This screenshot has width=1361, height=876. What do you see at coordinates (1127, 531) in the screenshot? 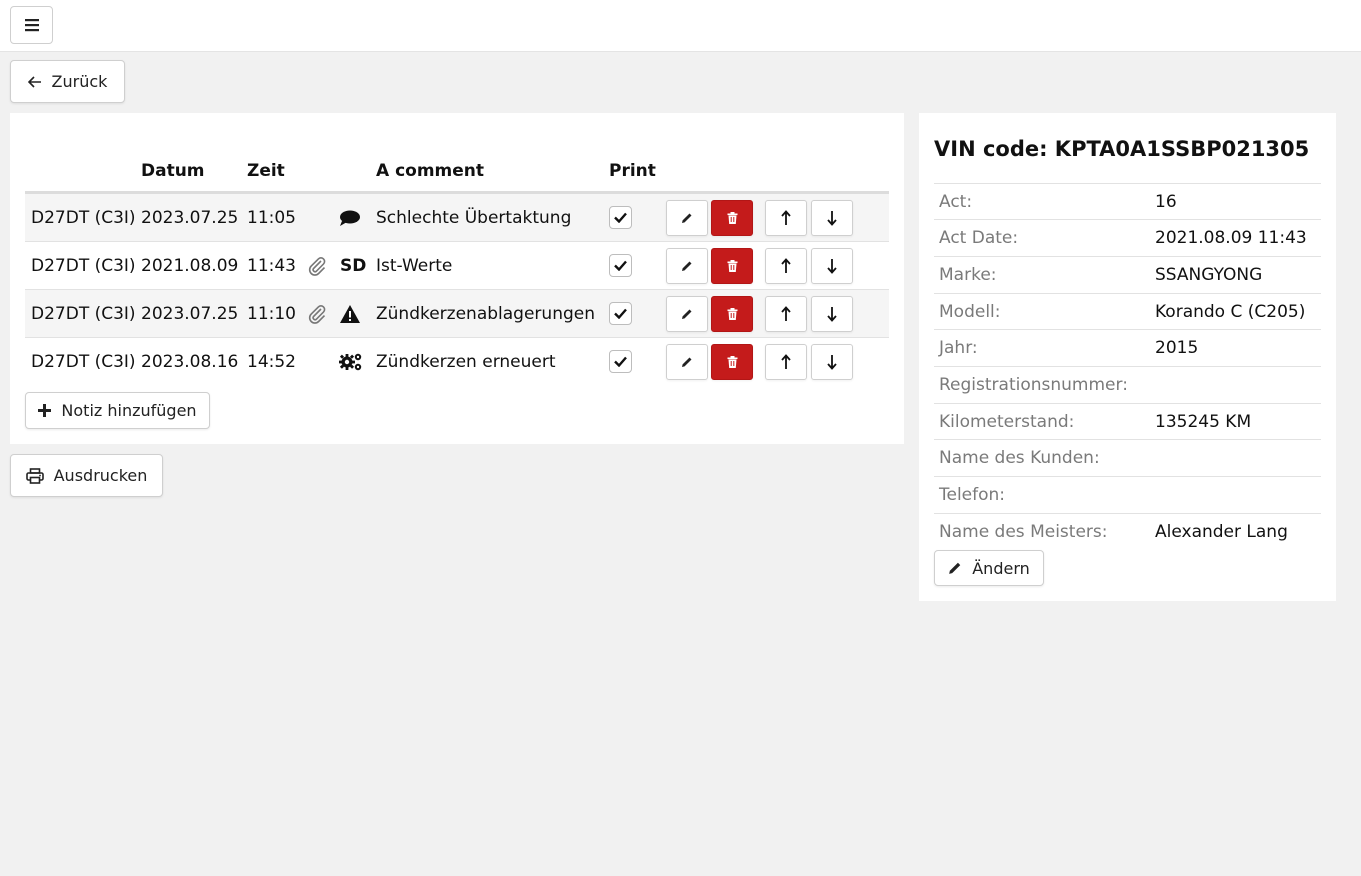
I see `info-row-master: Name des Meisters: Alexander Lang` at bounding box center [1127, 531].